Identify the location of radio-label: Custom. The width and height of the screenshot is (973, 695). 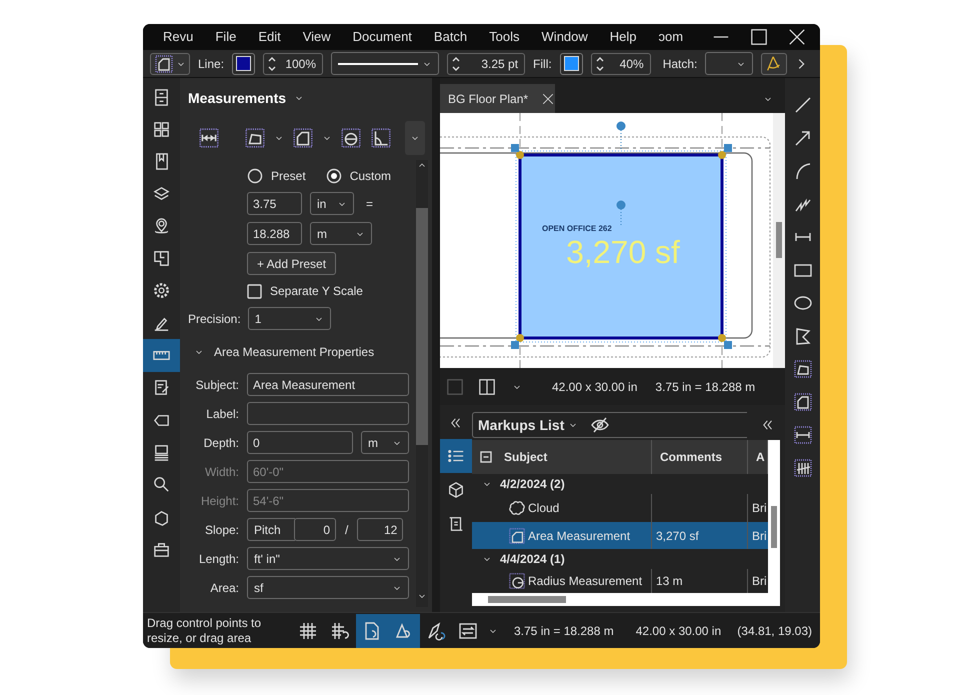
(371, 176).